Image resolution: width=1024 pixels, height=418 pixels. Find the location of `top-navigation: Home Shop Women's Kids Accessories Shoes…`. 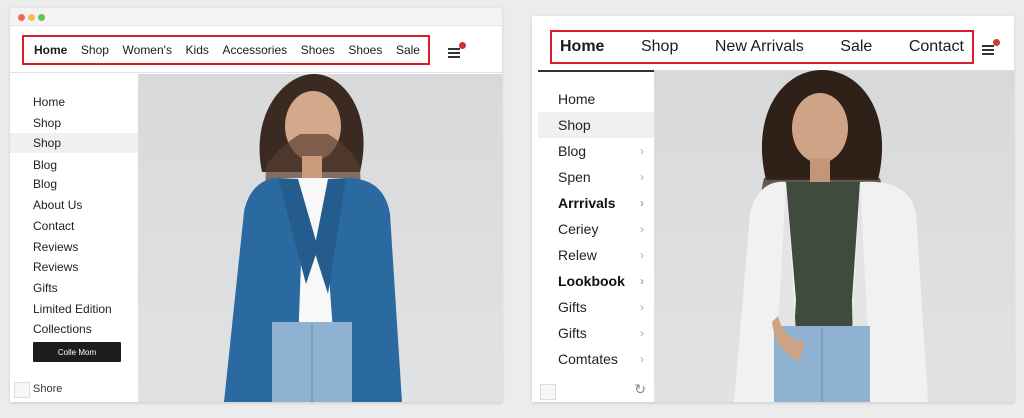

top-navigation: Home Shop Women's Kids Accessories Shoes… is located at coordinates (226, 50).